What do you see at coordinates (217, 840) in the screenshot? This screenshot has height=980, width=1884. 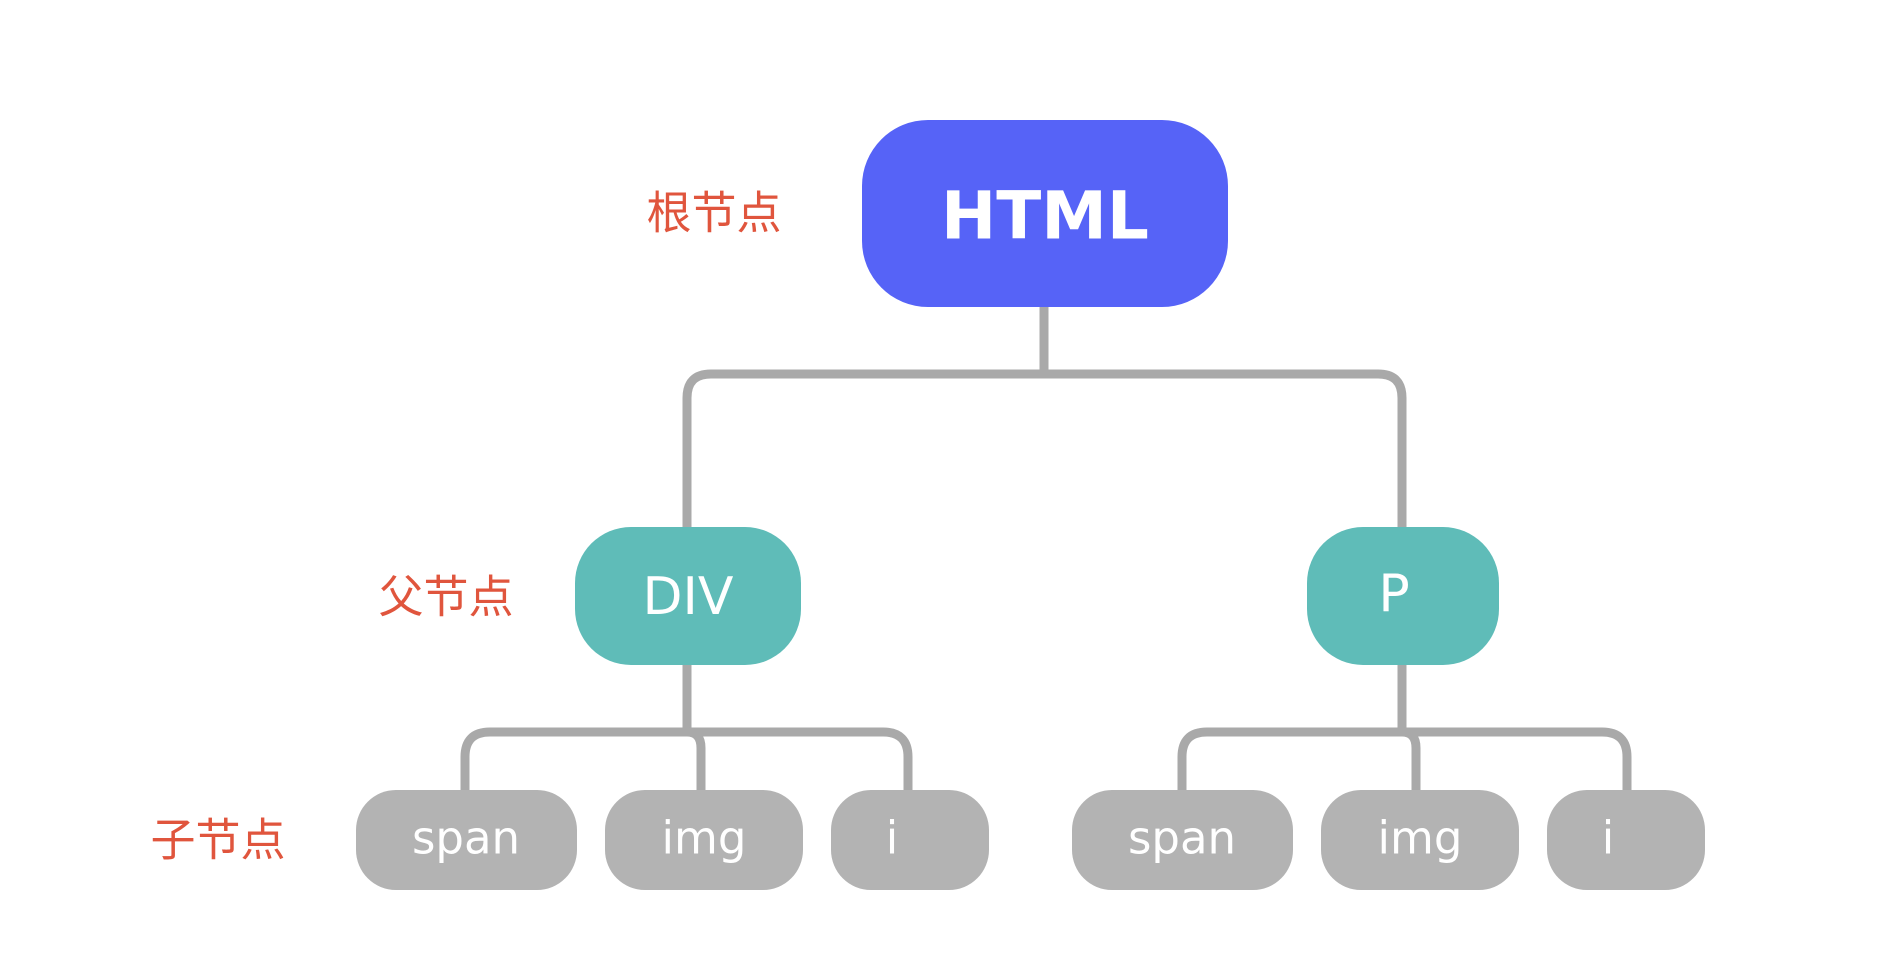 I see `level-label-child: 子节点` at bounding box center [217, 840].